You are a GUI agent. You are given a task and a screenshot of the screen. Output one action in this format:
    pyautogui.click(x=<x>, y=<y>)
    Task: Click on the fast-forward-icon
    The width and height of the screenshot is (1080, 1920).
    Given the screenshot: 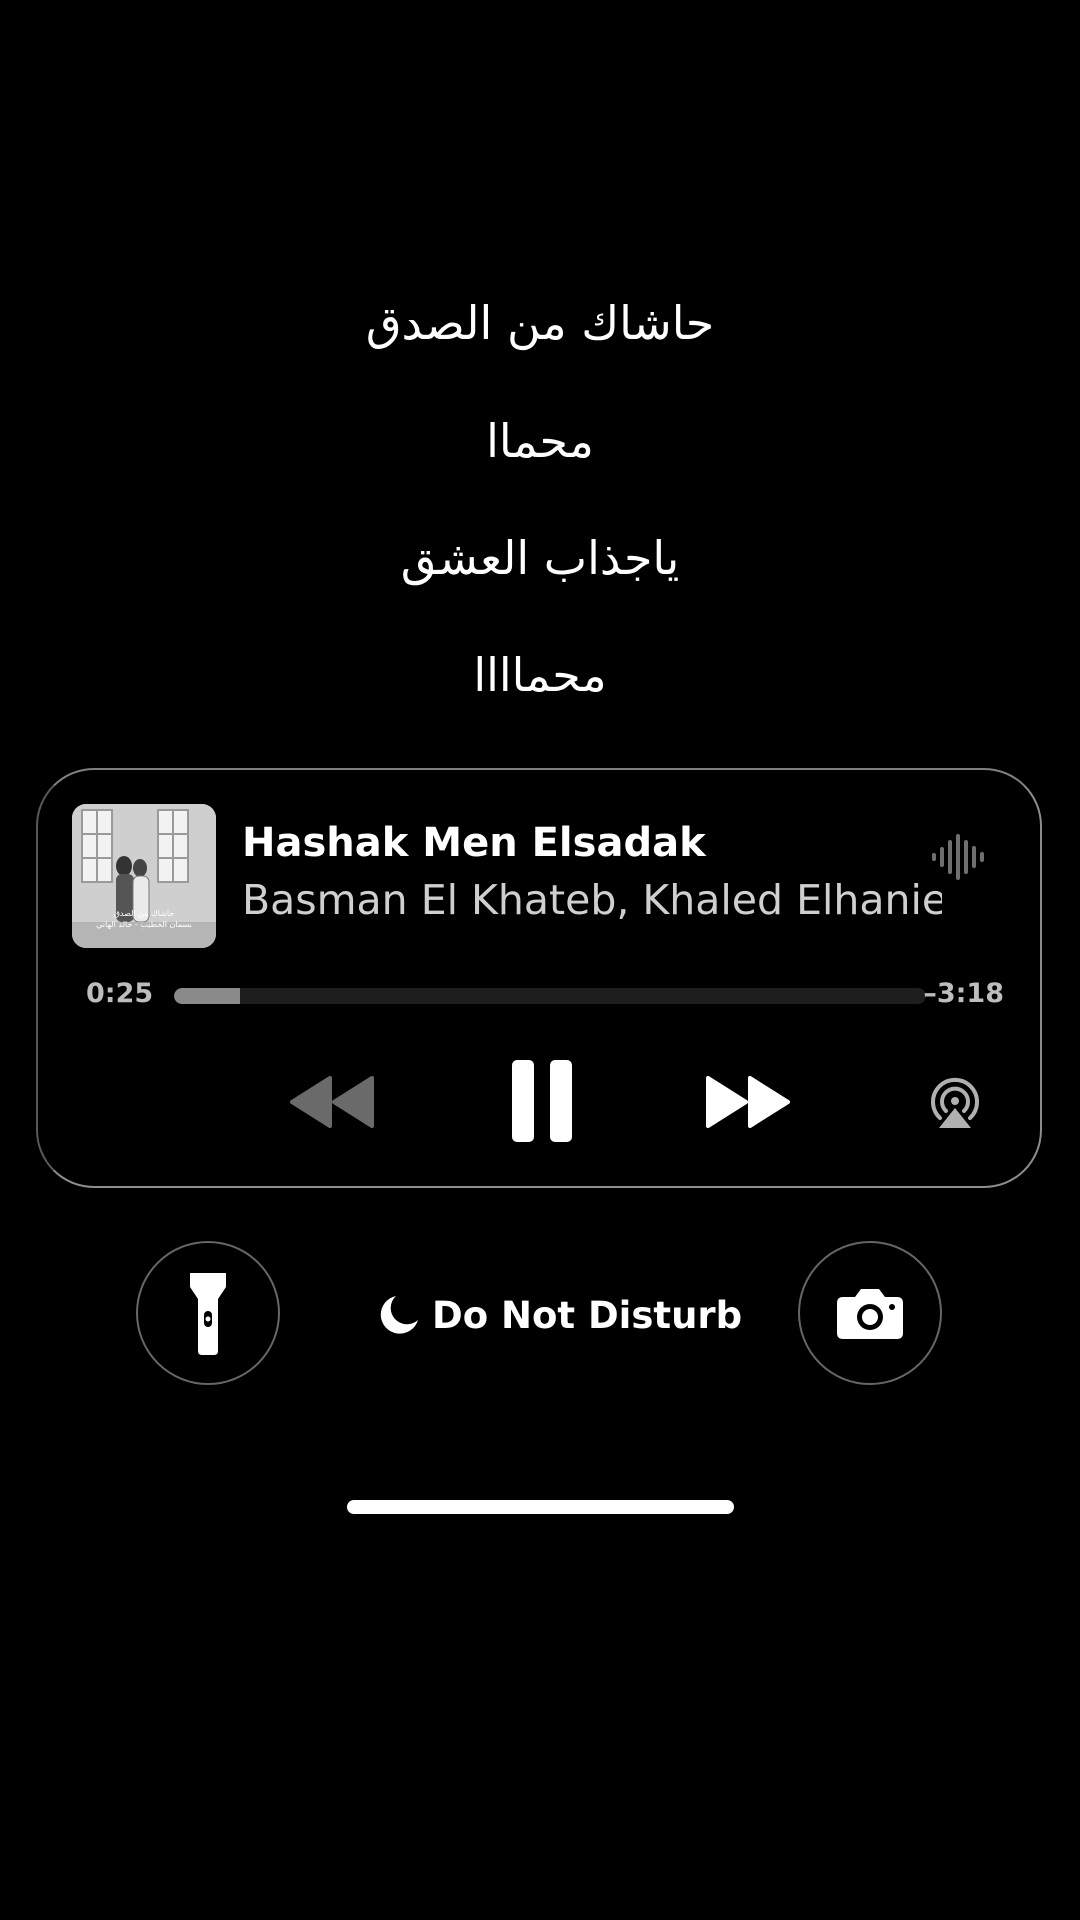 What is the action you would take?
    pyautogui.click(x=748, y=1102)
    